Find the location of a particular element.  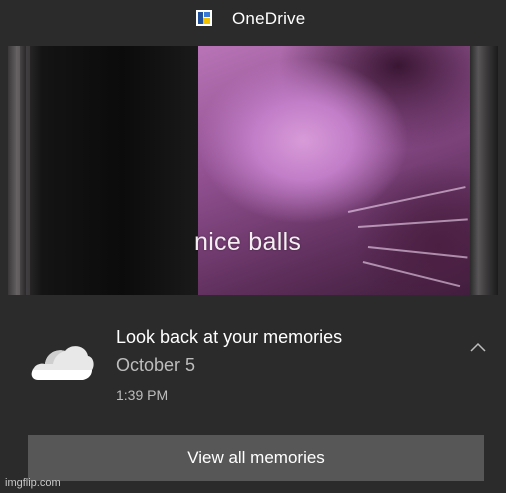

chevron-up-icon is located at coordinates (478, 347).